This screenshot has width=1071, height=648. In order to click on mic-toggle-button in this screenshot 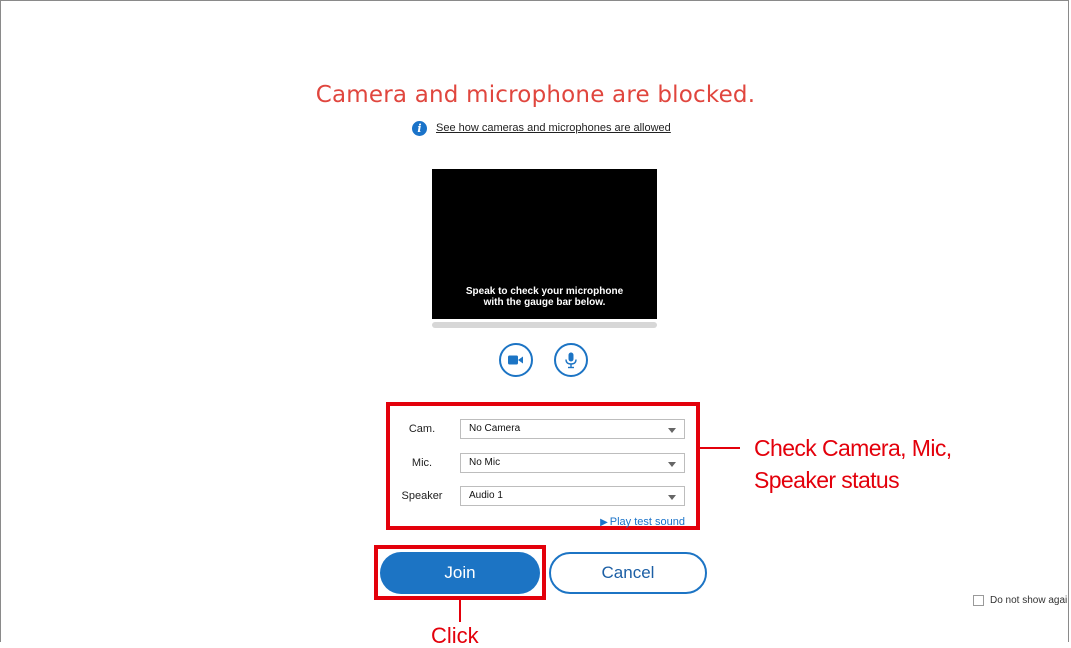, I will do `click(571, 360)`.